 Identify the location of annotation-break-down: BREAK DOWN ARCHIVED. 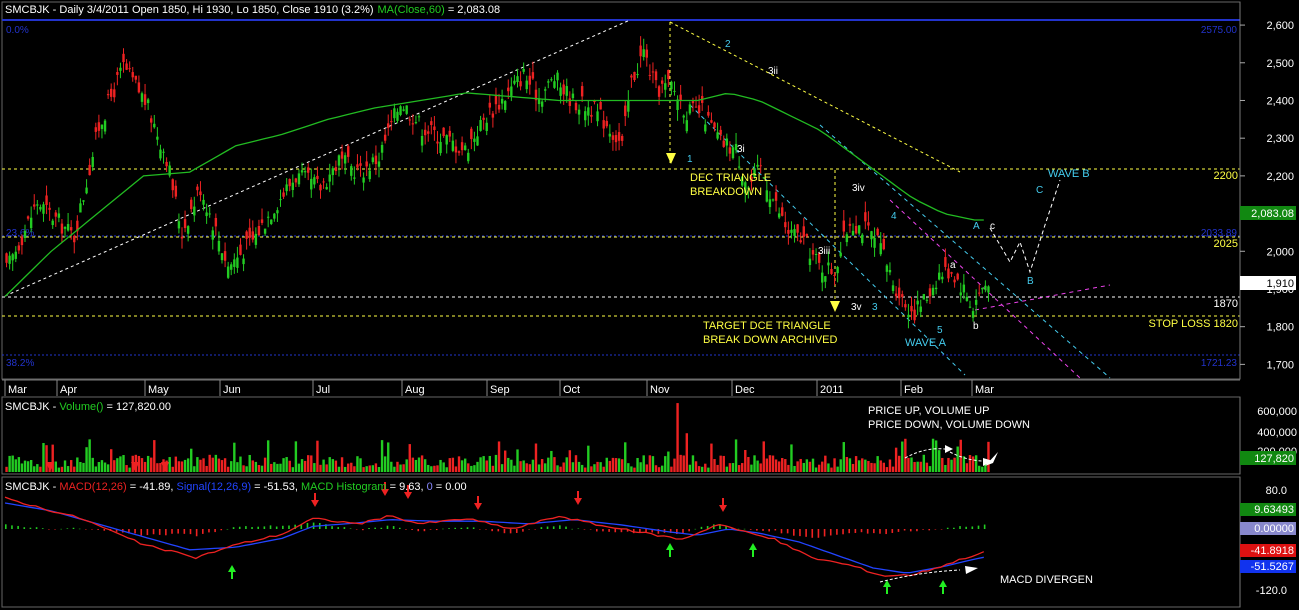
(770, 340).